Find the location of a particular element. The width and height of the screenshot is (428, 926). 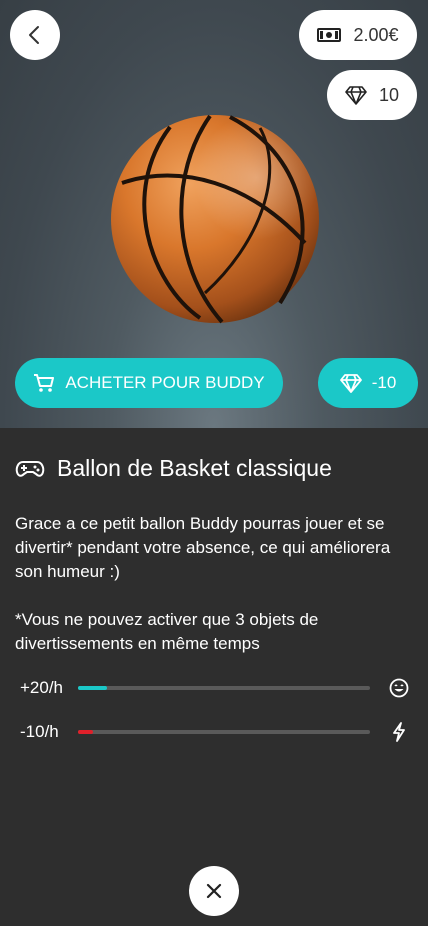

buy-button-label: ACHETER POUR BUDDY is located at coordinates (165, 382).